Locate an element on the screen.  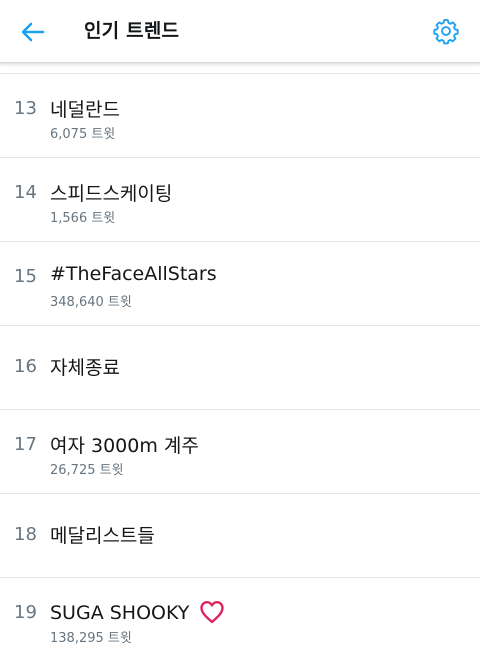
heart-icon is located at coordinates (212, 612).